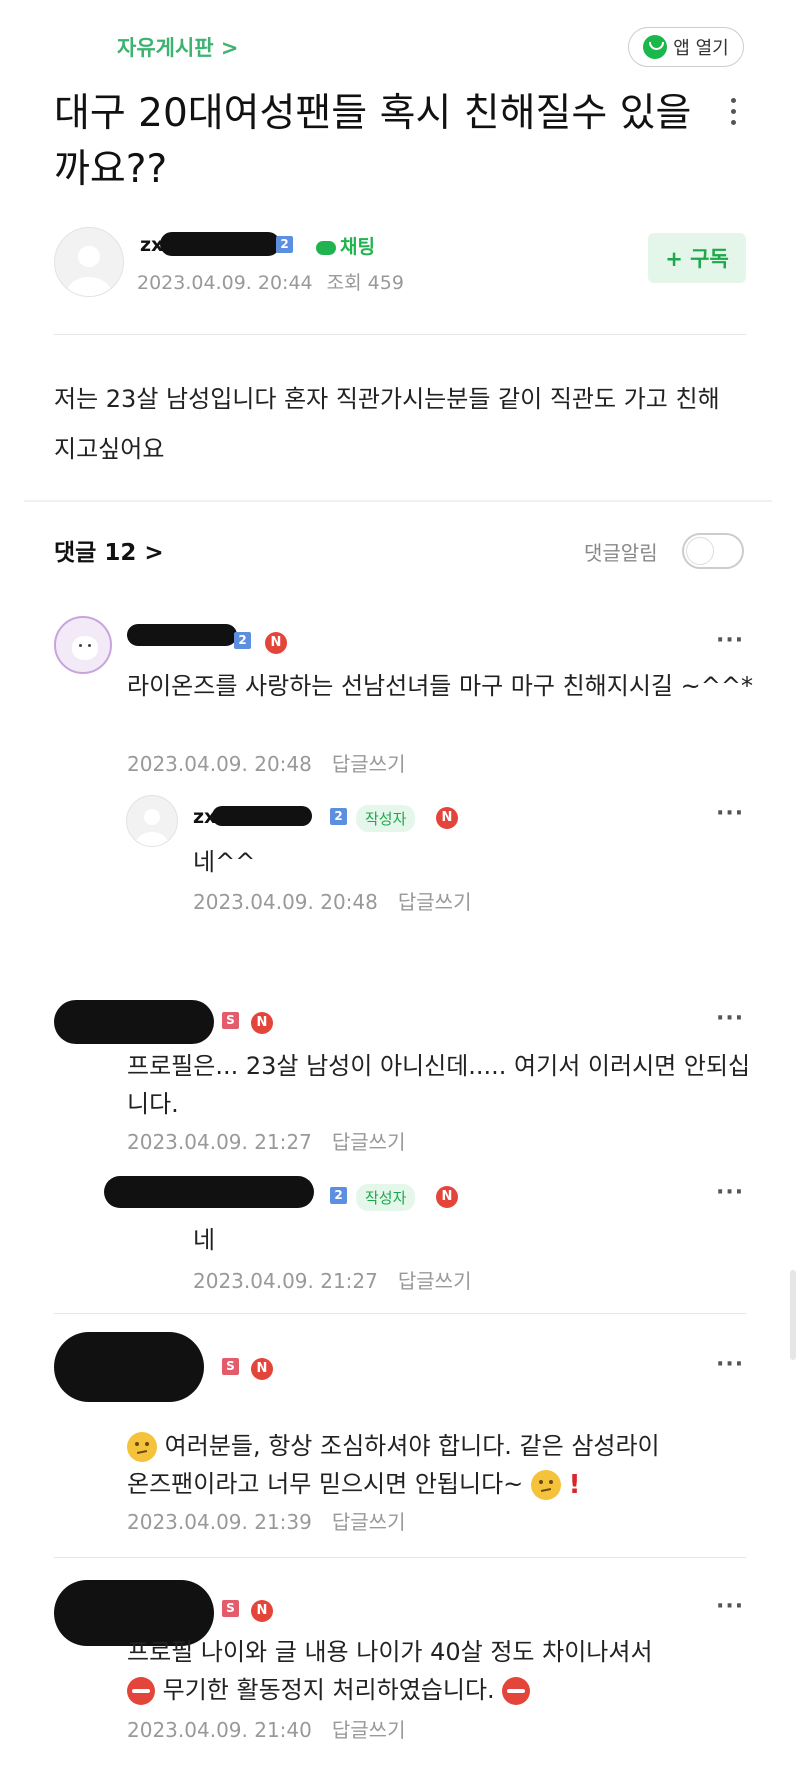 The width and height of the screenshot is (800, 1772). What do you see at coordinates (214, 1196) in the screenshot?
I see `commenter-name: zx x` at bounding box center [214, 1196].